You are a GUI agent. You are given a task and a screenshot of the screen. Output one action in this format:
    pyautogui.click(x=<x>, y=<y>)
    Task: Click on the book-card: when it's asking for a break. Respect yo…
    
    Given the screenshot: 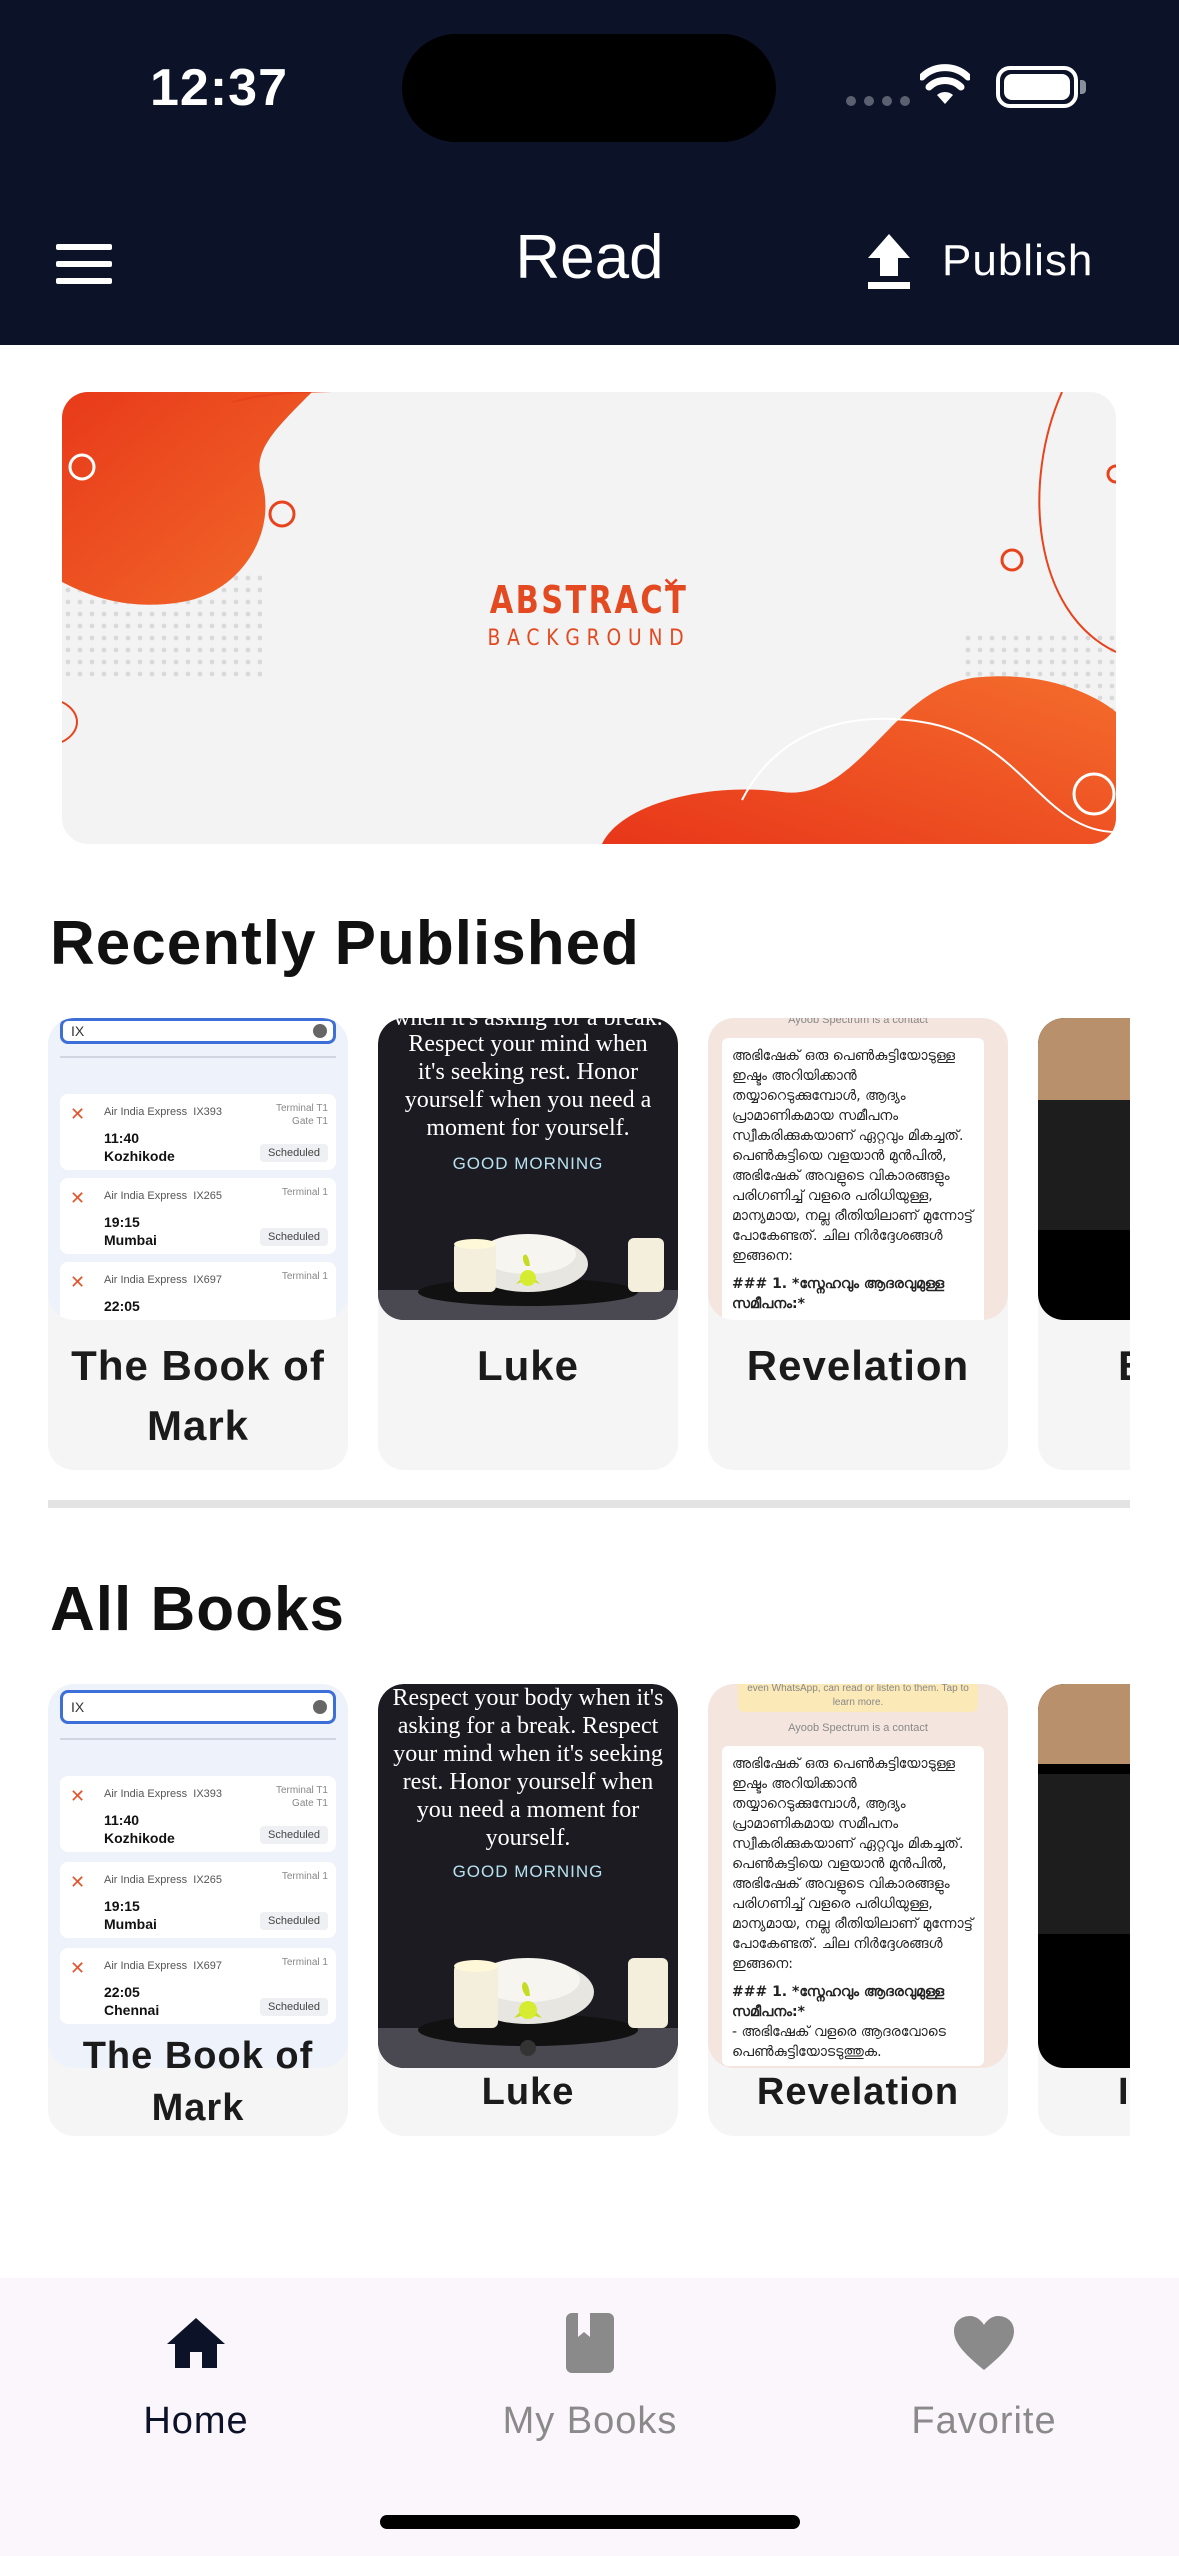 What is the action you would take?
    pyautogui.click(x=528, y=1244)
    